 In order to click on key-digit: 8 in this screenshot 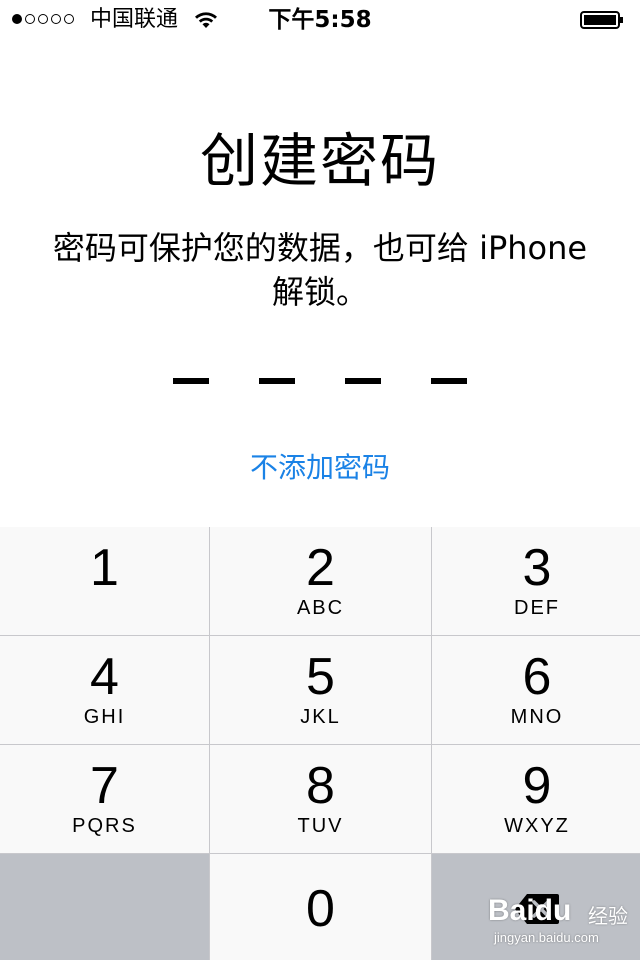, I will do `click(320, 786)`.